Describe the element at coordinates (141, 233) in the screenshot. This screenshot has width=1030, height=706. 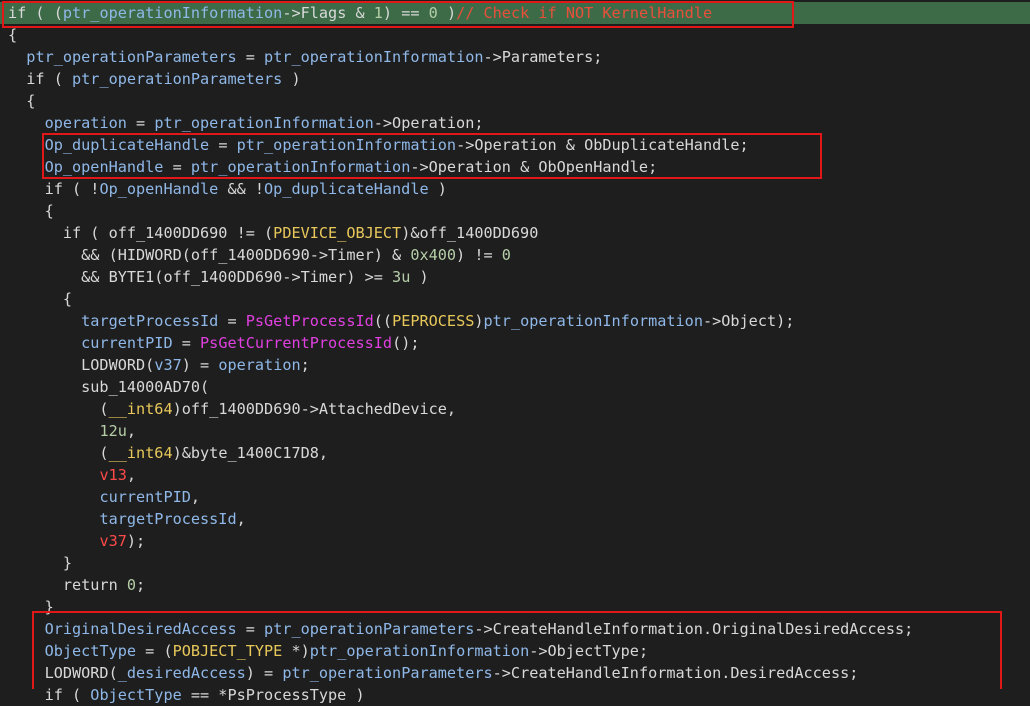
I see `token-text: if ( off_1400DD690 != (` at that location.